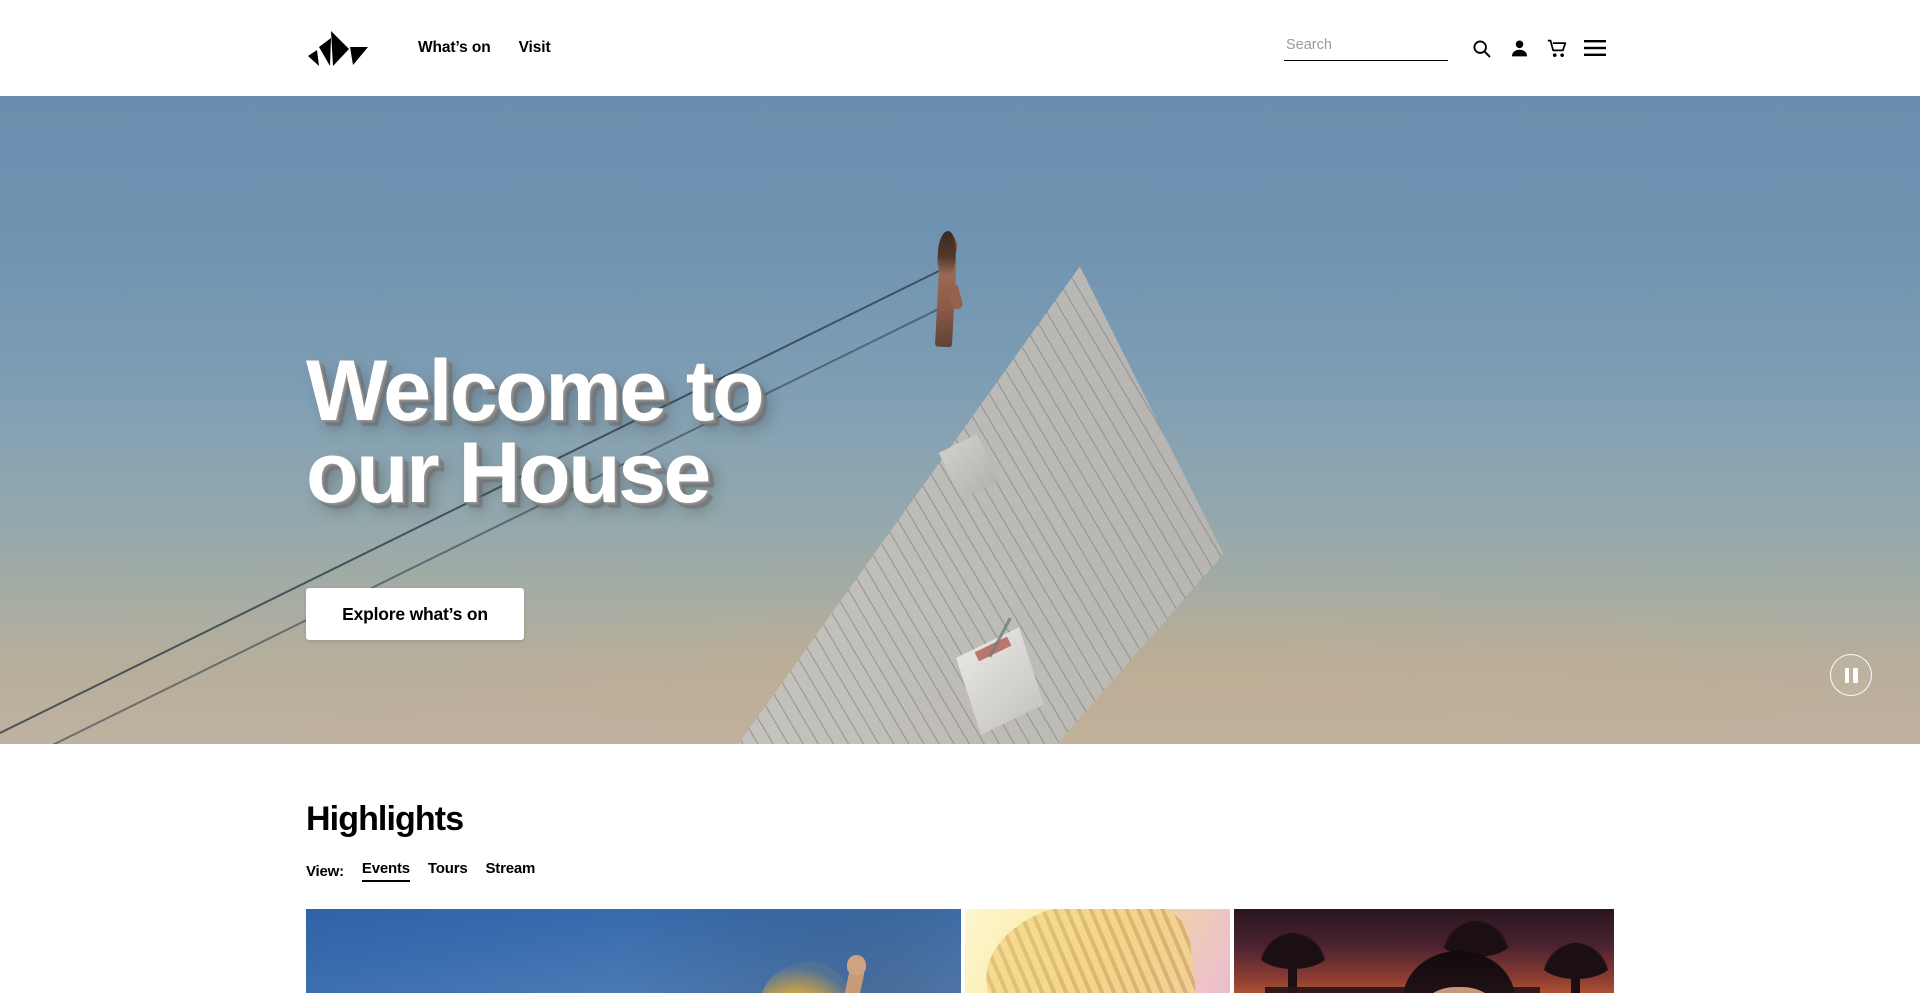 The height and width of the screenshot is (993, 1920). Describe the element at coordinates (1449, 48) in the screenshot. I see `header-actions` at that location.